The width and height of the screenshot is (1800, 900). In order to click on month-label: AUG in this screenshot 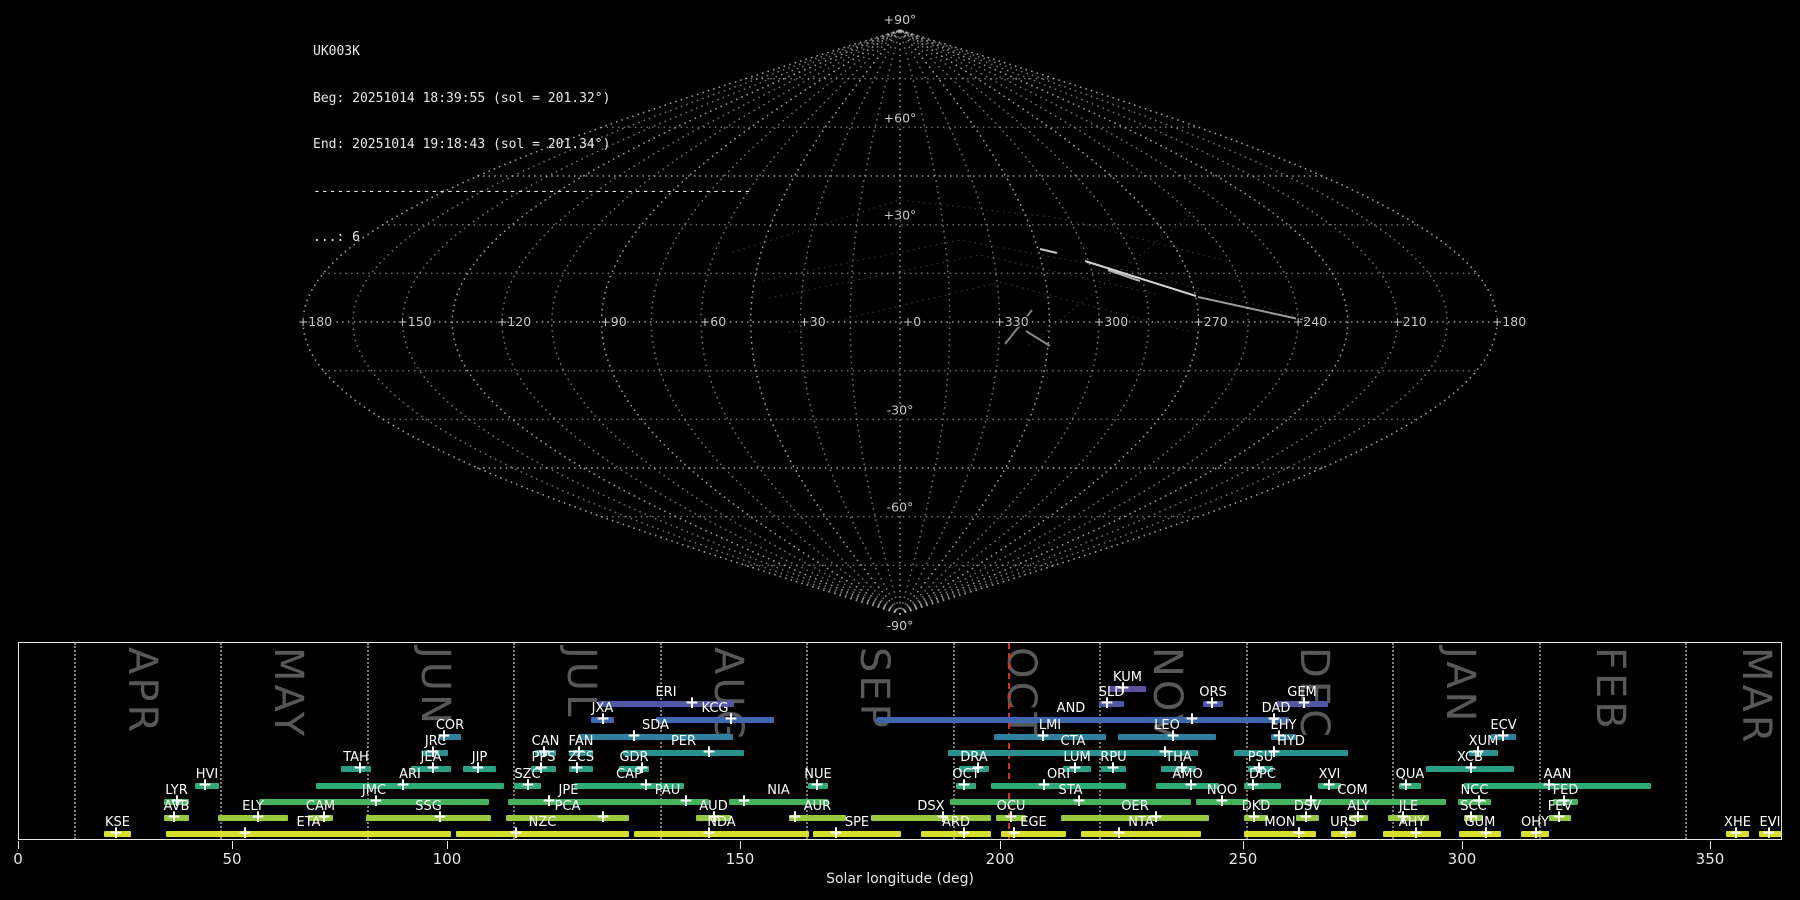, I will do `click(728, 695)`.